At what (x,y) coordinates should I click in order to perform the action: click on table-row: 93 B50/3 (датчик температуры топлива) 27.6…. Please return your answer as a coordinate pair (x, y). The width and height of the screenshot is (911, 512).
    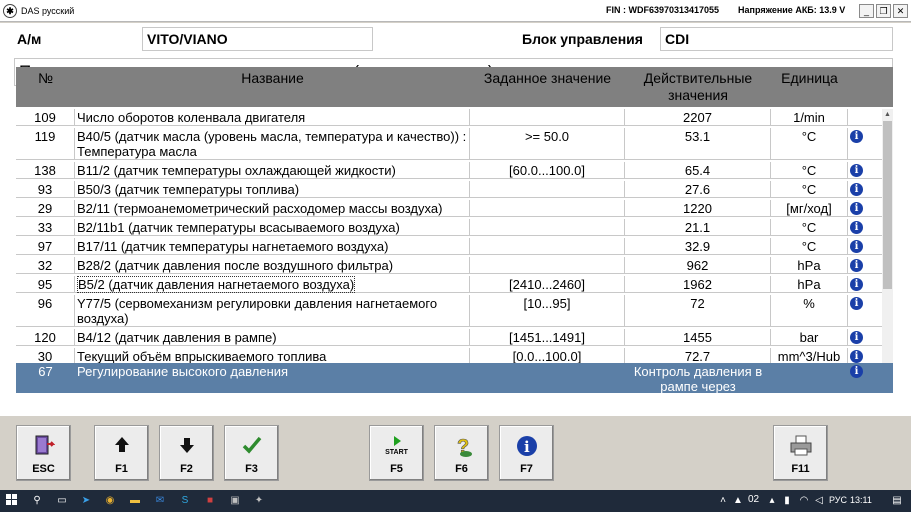
    Looking at the image, I should click on (449, 189).